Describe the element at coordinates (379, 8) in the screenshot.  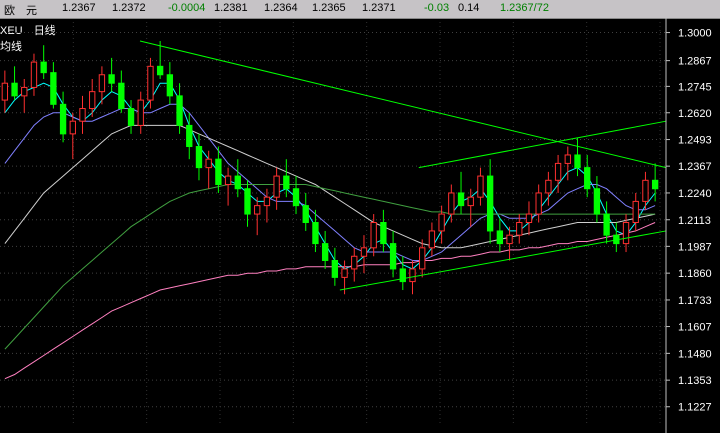
I see `last-value: 1.2371` at that location.